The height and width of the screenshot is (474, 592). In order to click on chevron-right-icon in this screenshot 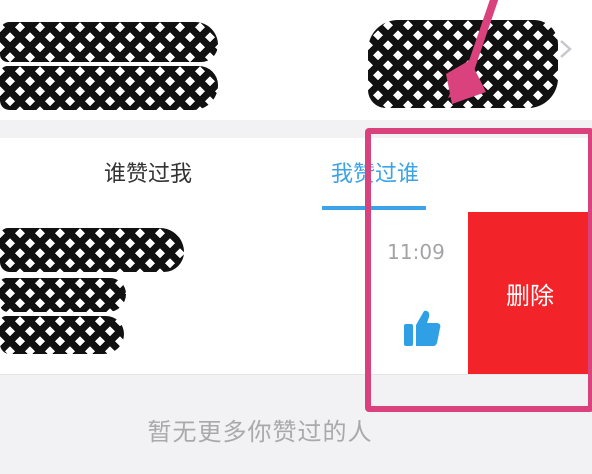, I will do `click(565, 49)`.